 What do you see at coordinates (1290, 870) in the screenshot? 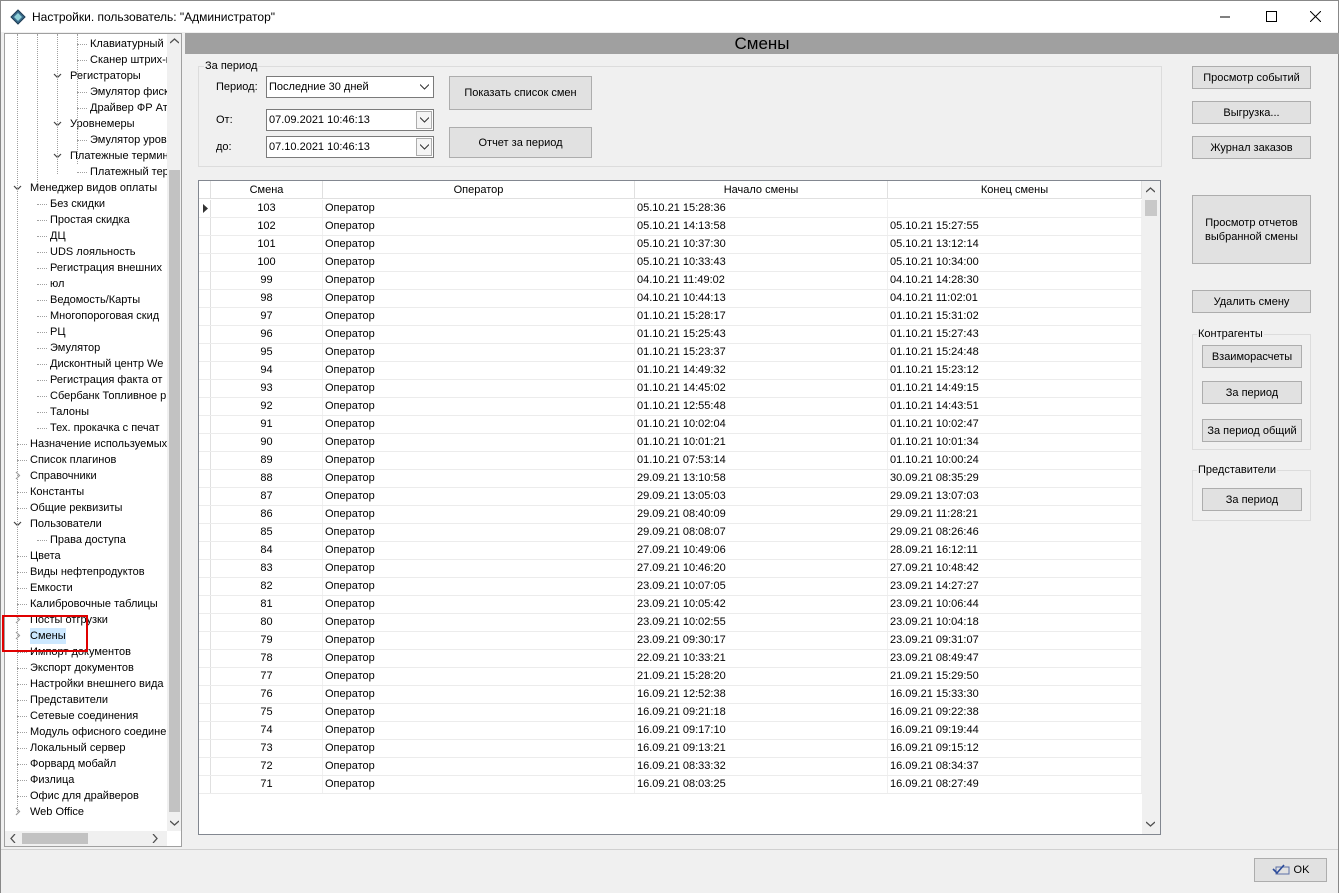
I see `ok-button: OK` at bounding box center [1290, 870].